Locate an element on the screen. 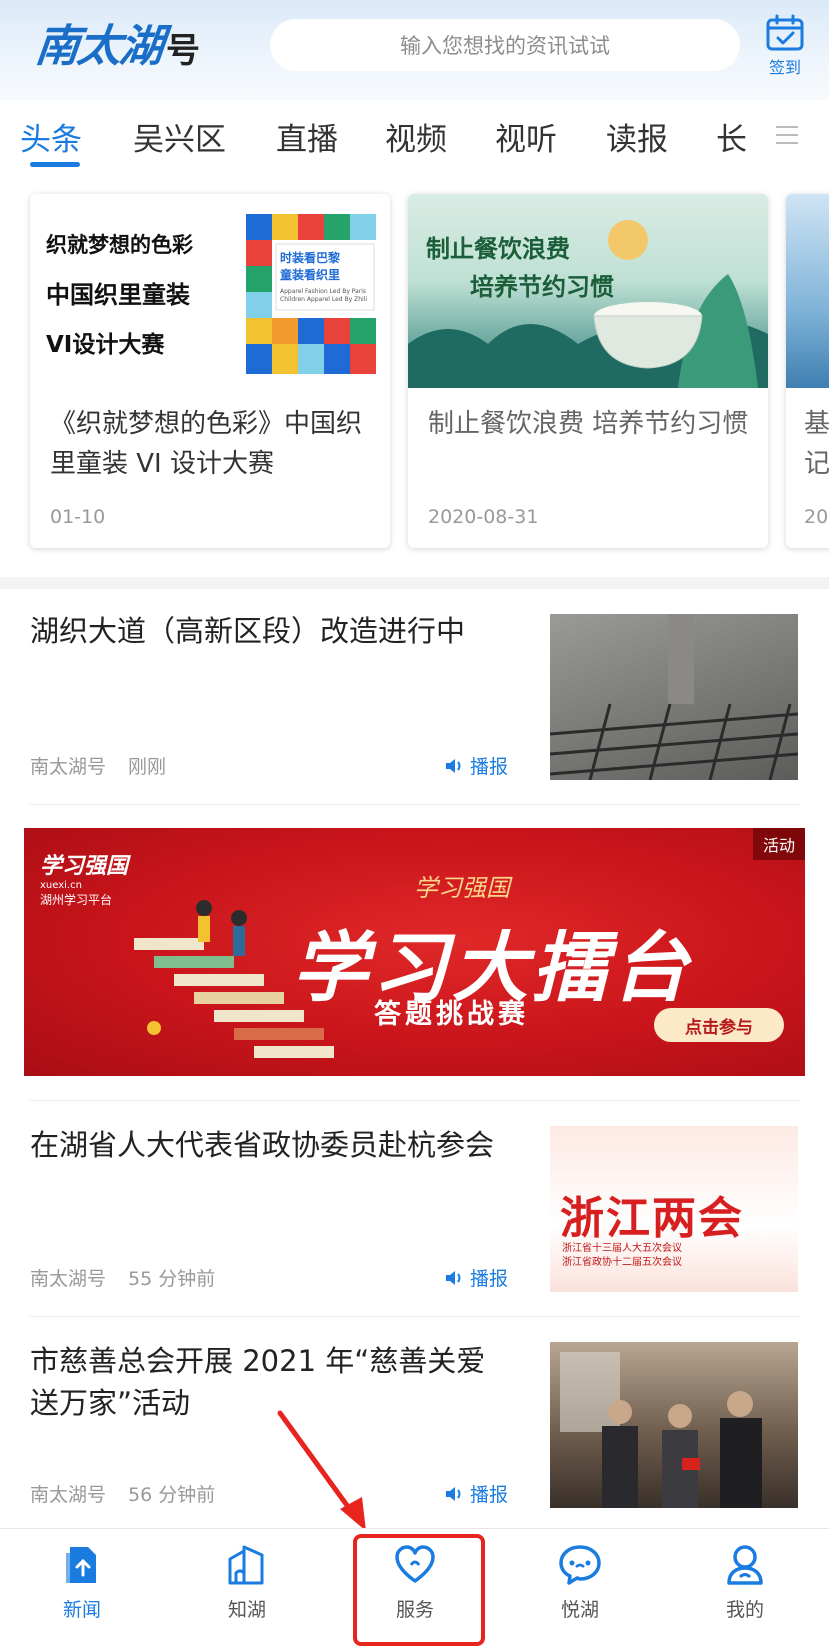  search-placeholder: 输入您想找的资讯试试 is located at coordinates (505, 46).